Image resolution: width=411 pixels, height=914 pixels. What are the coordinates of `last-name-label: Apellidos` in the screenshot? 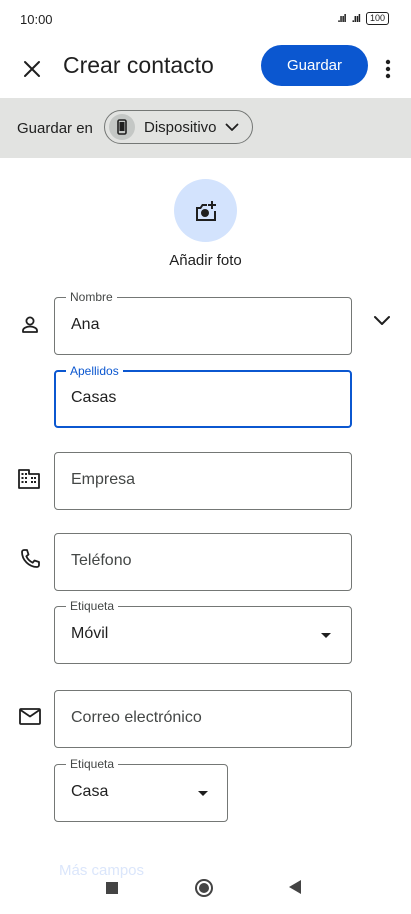 It's located at (94, 371).